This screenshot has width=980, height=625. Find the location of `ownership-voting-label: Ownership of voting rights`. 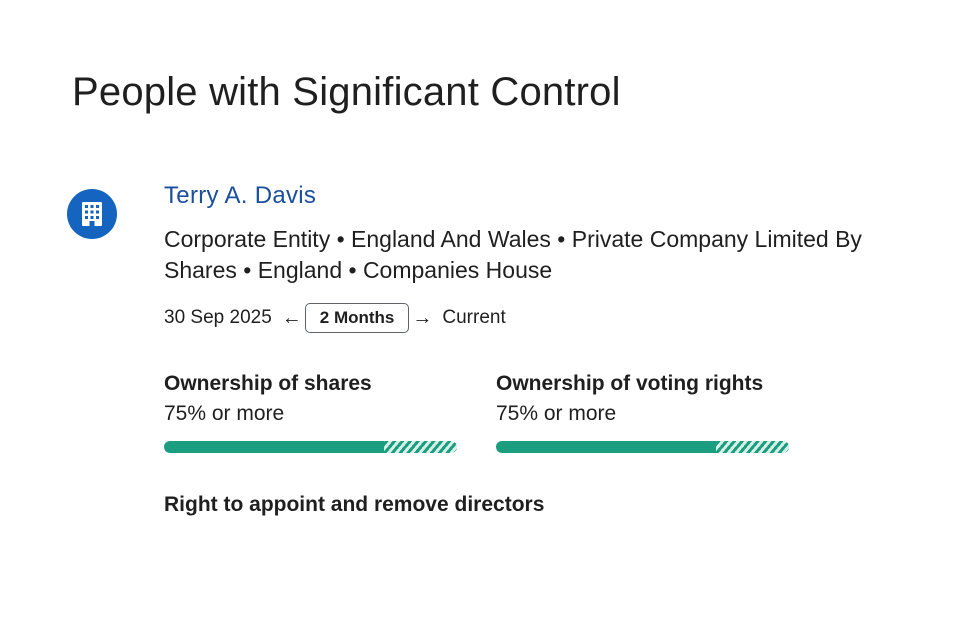

ownership-voting-label: Ownership of voting rights is located at coordinates (630, 383).